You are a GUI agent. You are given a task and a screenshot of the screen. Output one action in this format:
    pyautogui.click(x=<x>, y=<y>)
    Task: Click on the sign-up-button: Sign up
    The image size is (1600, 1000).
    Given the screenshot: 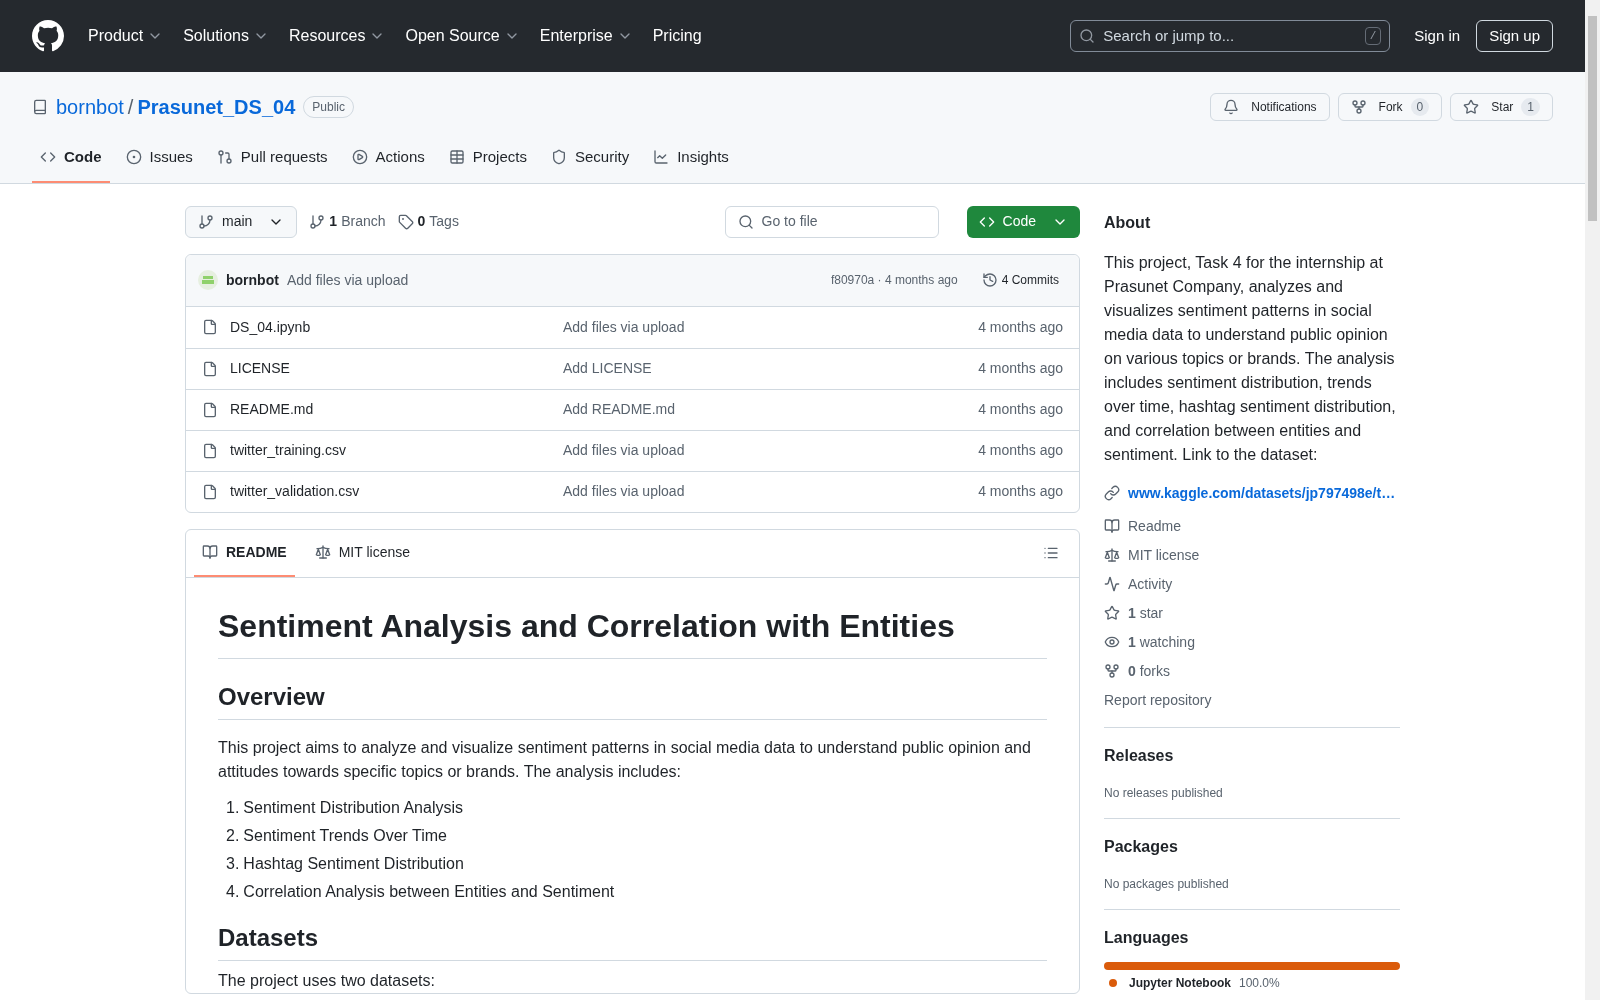 What is the action you would take?
    pyautogui.click(x=1514, y=36)
    